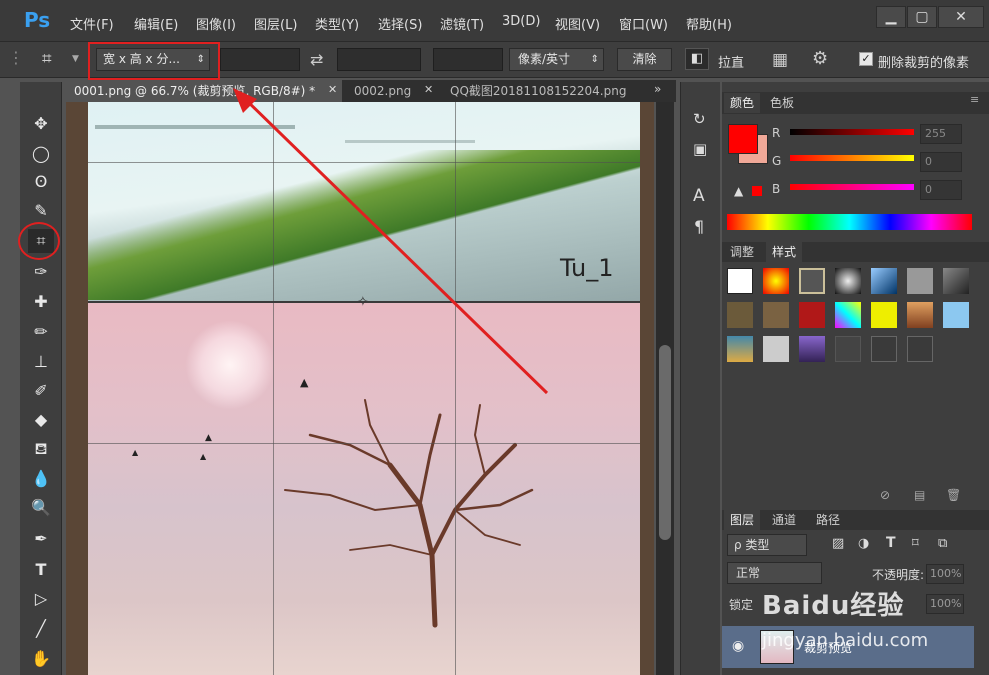 The height and width of the screenshot is (675, 989). I want to click on filter-smart-icon: ⧉, so click(942, 543).